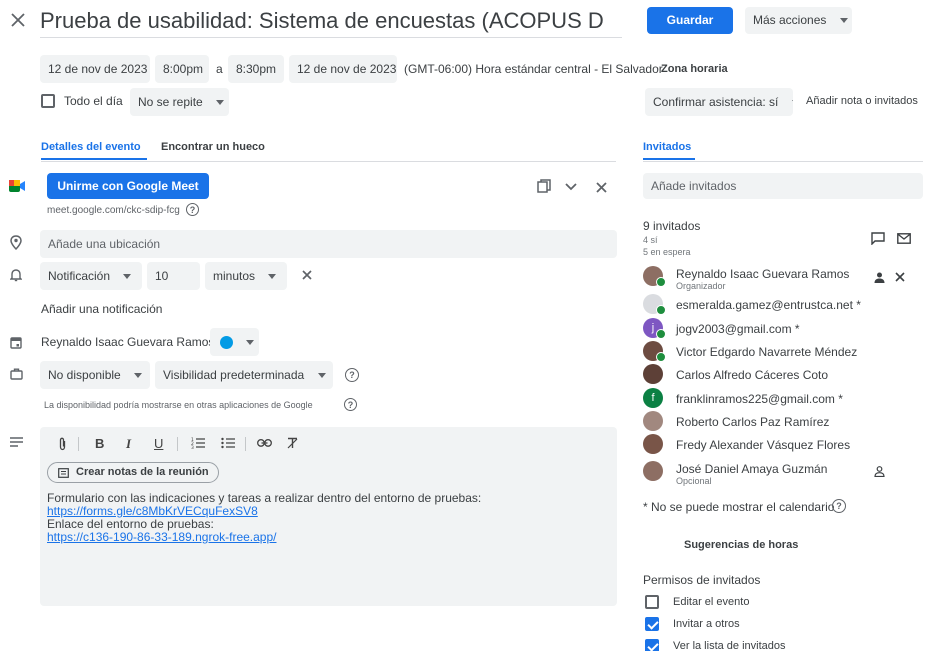  What do you see at coordinates (142, 472) in the screenshot?
I see `meeting-notes-label: Crear notas de la reunión` at bounding box center [142, 472].